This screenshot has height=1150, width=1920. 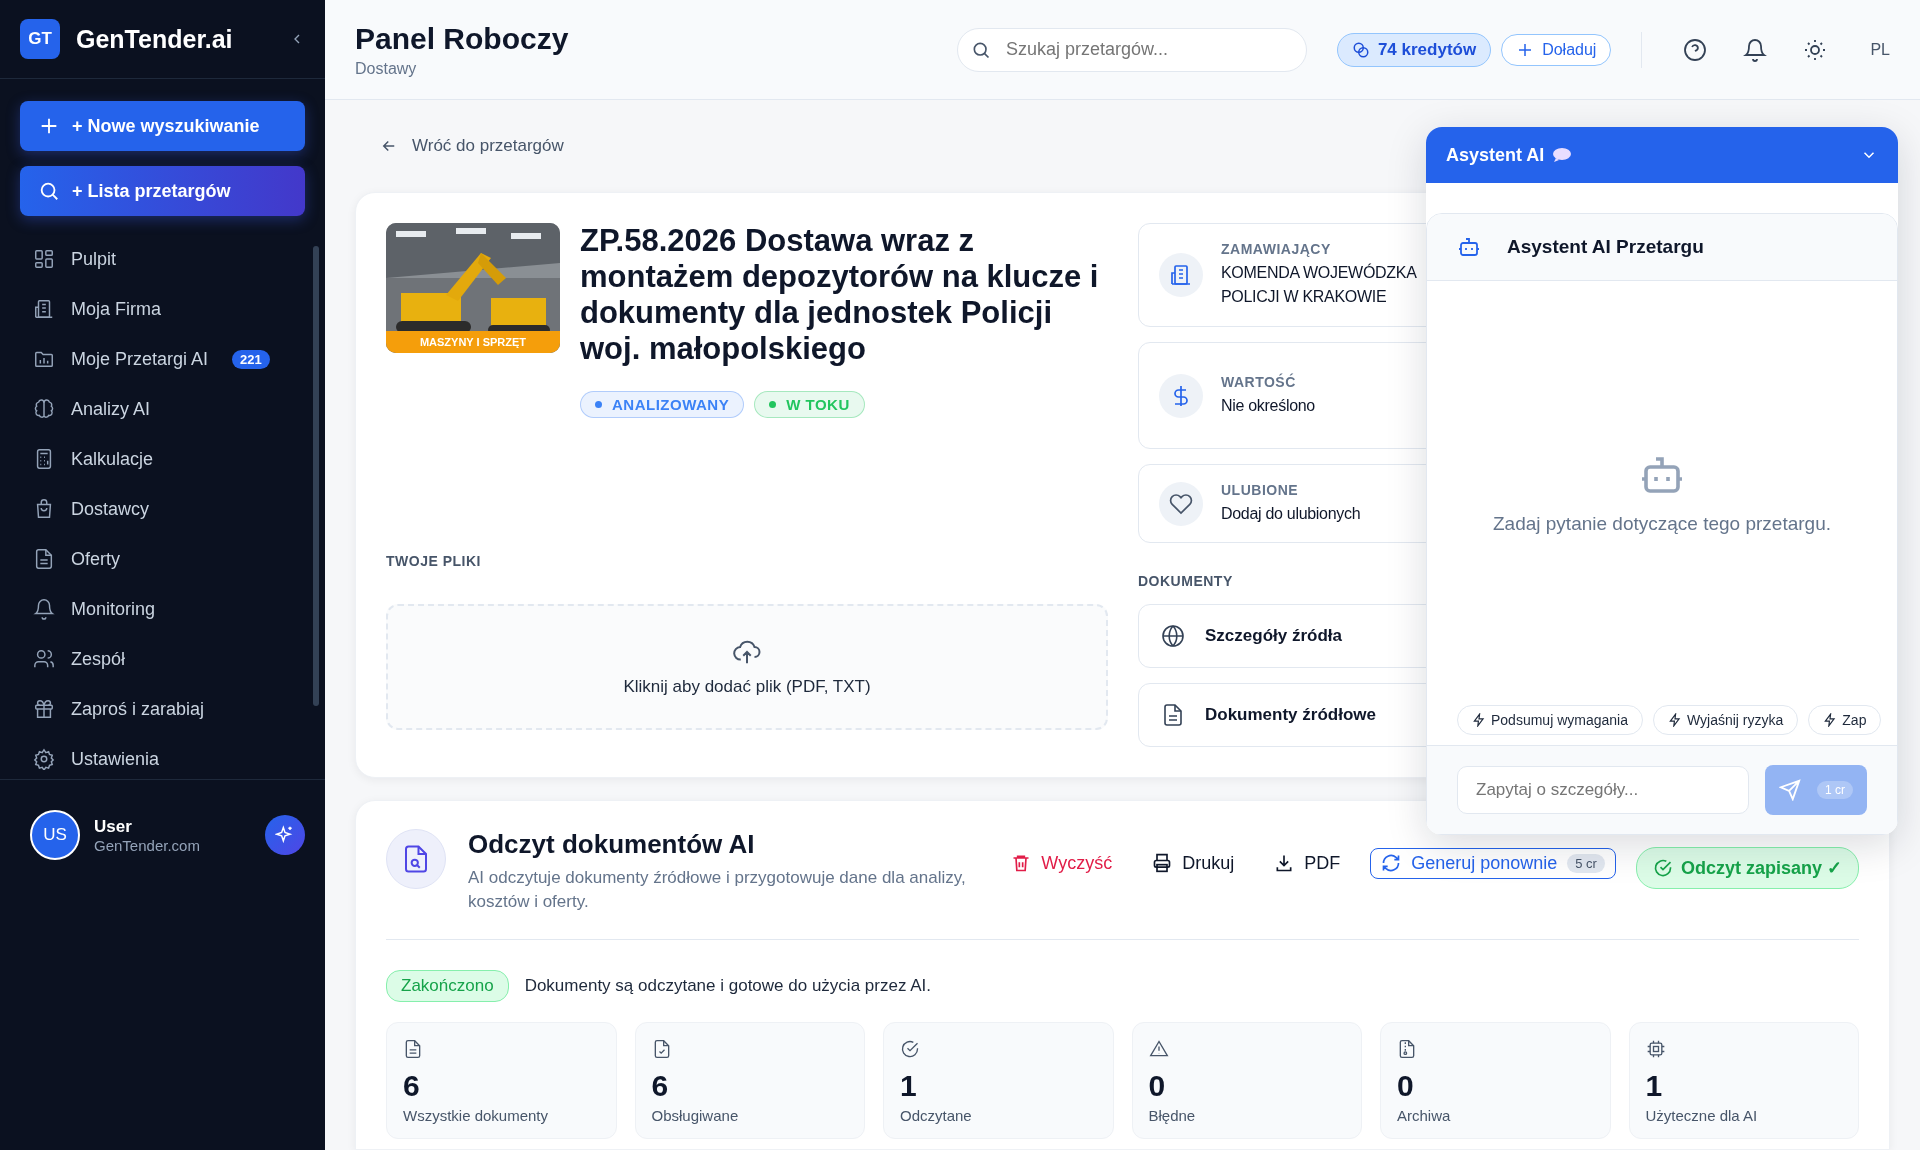 What do you see at coordinates (113, 609) in the screenshot?
I see `nav-label: Monitoring` at bounding box center [113, 609].